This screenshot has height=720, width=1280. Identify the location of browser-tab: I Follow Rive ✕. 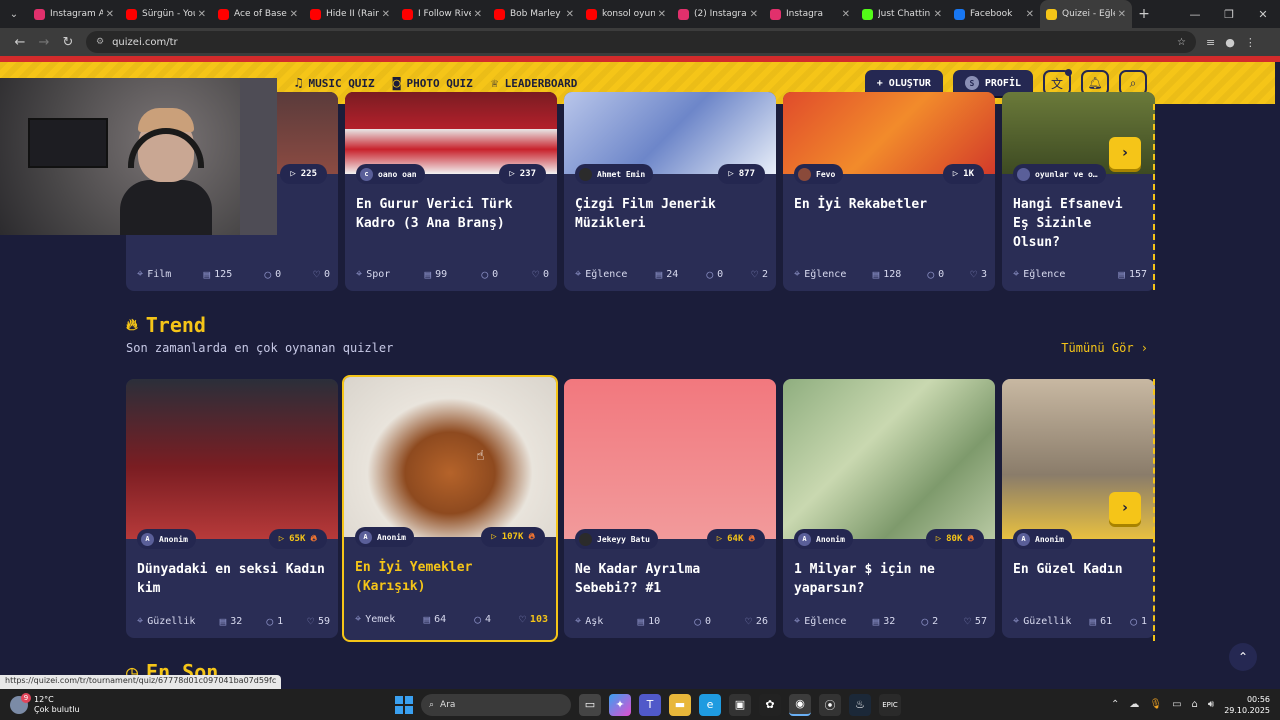
(442, 14).